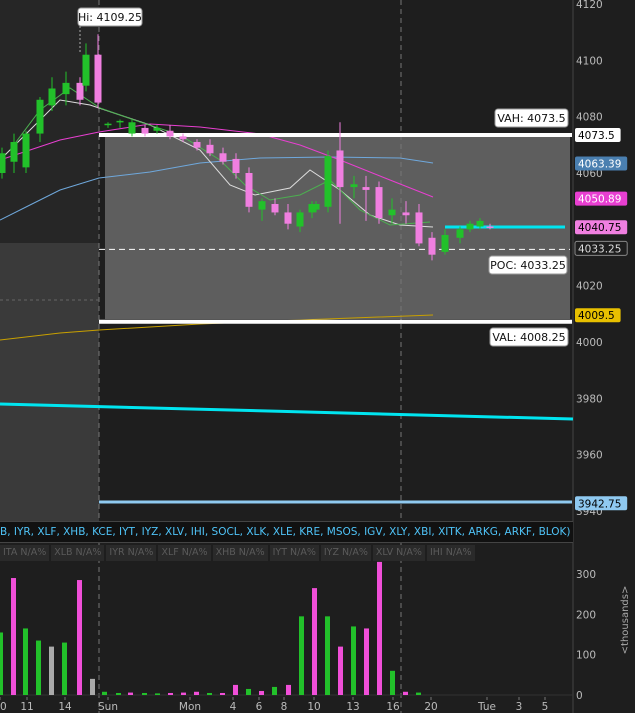 Image resolution: width=635 pixels, height=713 pixels. Describe the element at coordinates (294, 553) in the screenshot. I see `study-badge: IYT N/A%` at that location.